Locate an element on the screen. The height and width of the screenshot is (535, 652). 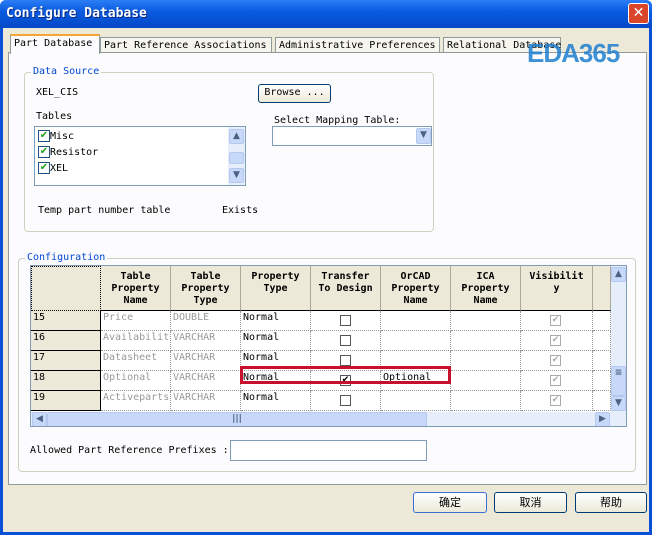
scroll-right-icon: ▶ is located at coordinates (602, 419).